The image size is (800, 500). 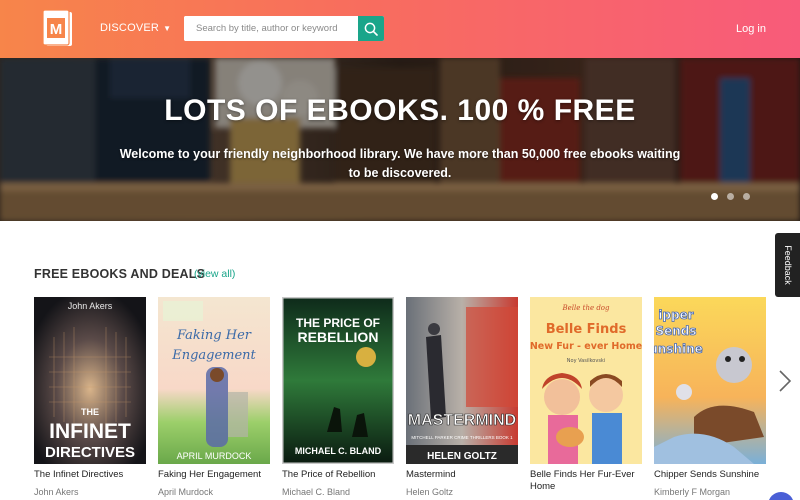 What do you see at coordinates (675, 315) in the screenshot?
I see `cover-title-text: ipper` at bounding box center [675, 315].